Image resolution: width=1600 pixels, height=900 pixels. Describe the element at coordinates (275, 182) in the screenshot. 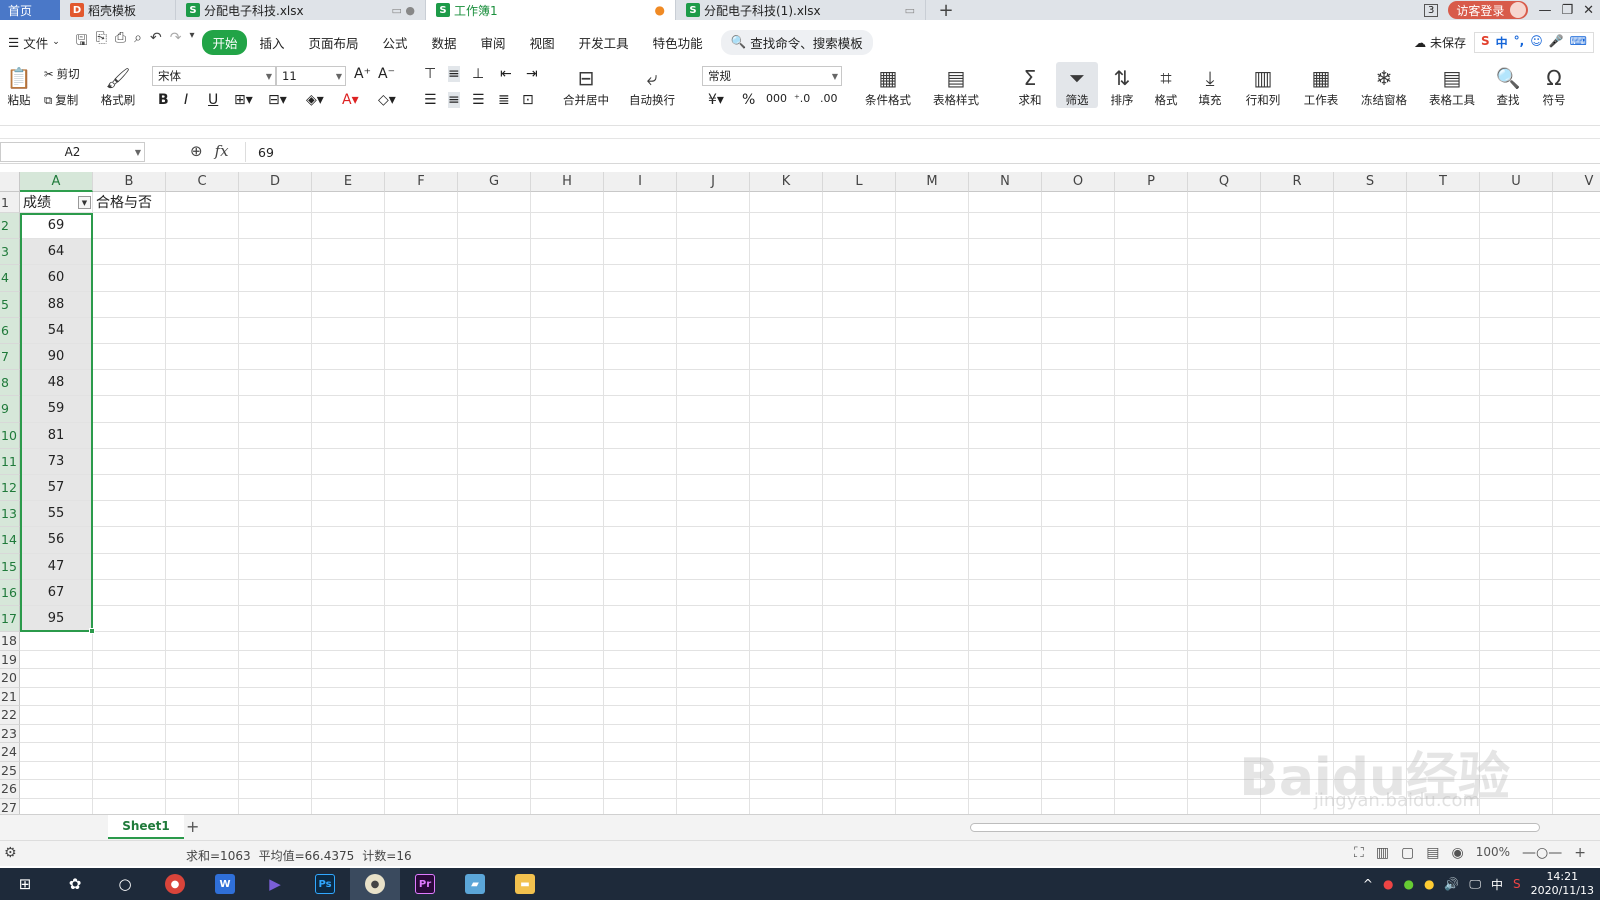

I see `column-header-d: D` at that location.